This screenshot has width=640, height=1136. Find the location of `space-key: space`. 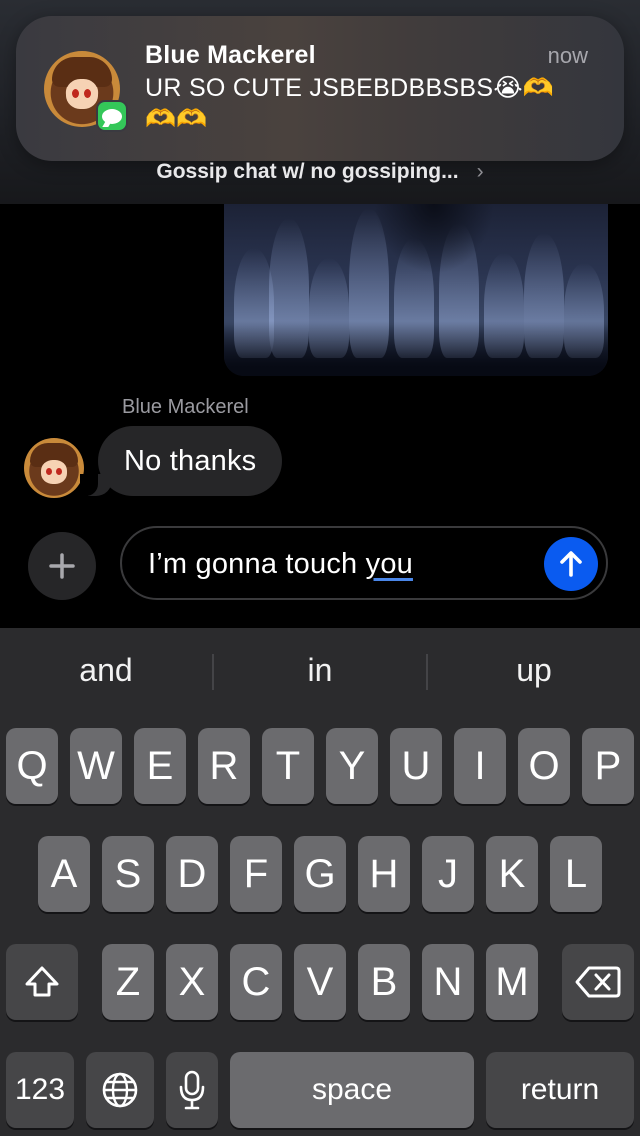

space-key: space is located at coordinates (352, 1090).